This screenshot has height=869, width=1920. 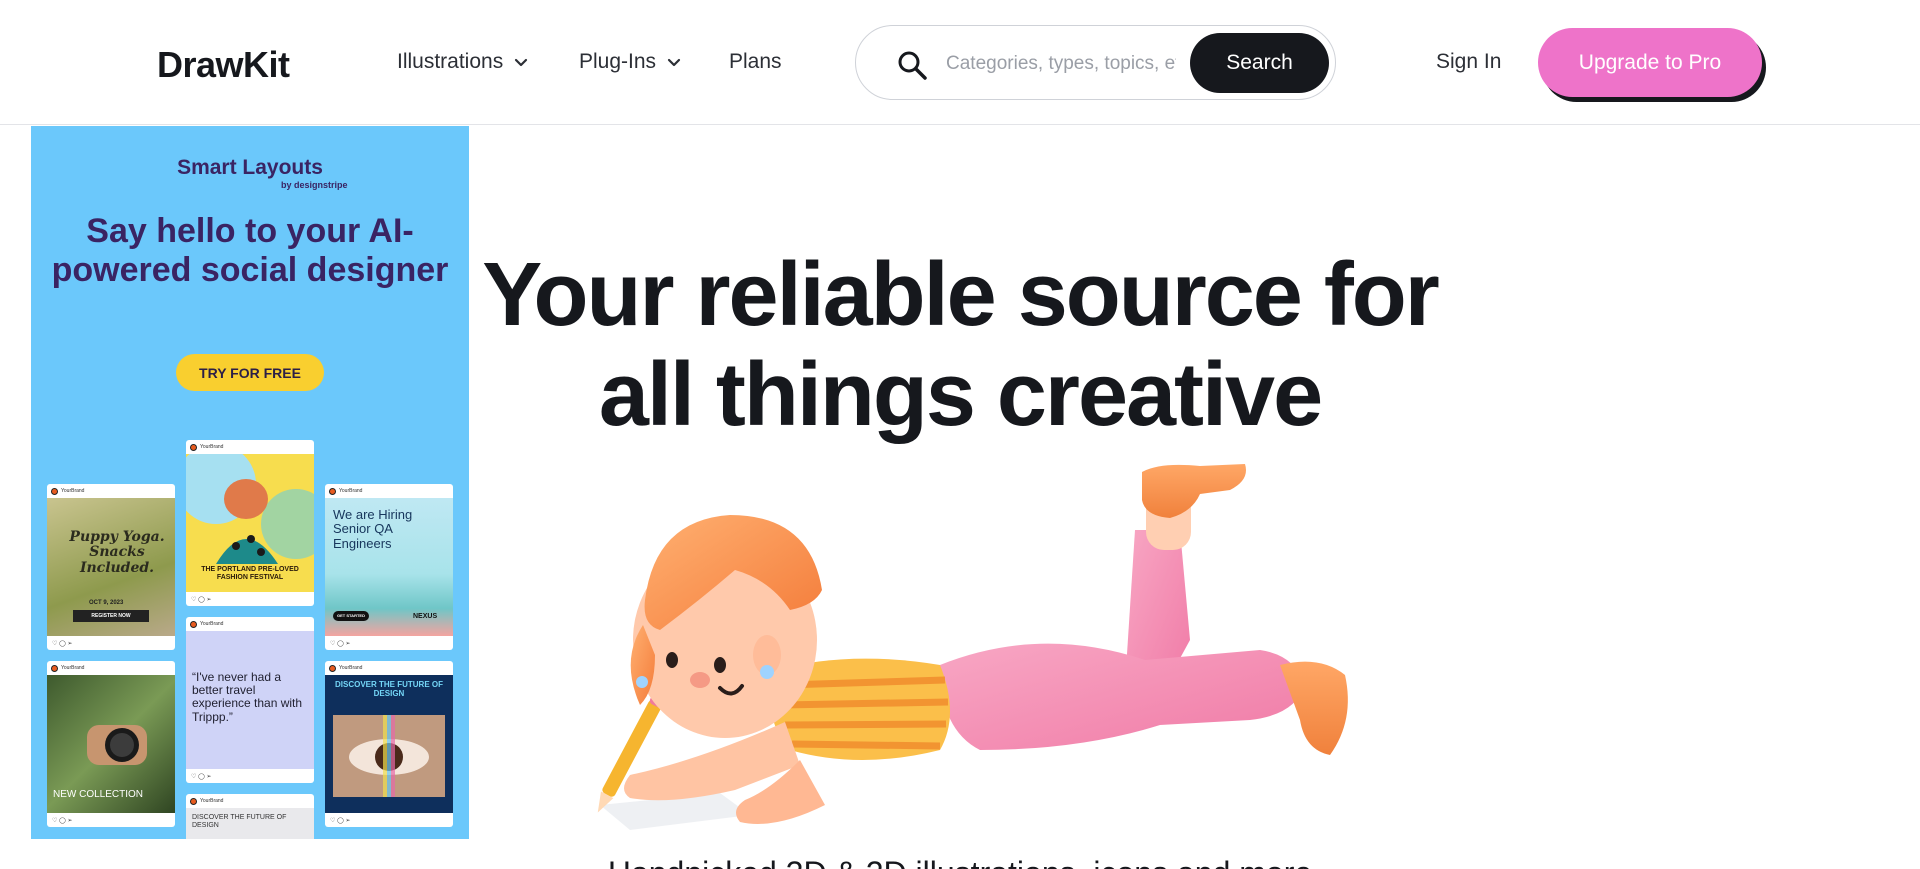 I want to click on card-cta: GET STARTED, so click(x=351, y=616).